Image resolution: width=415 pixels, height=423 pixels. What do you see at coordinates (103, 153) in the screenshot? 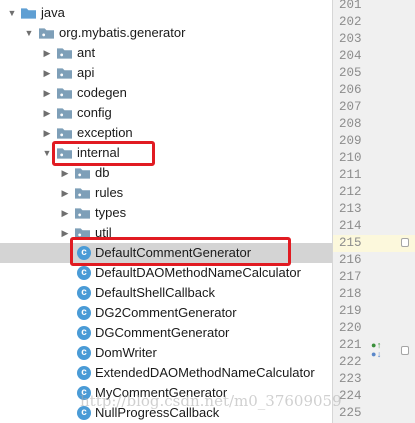
I see `highlight-box-internal` at bounding box center [103, 153].